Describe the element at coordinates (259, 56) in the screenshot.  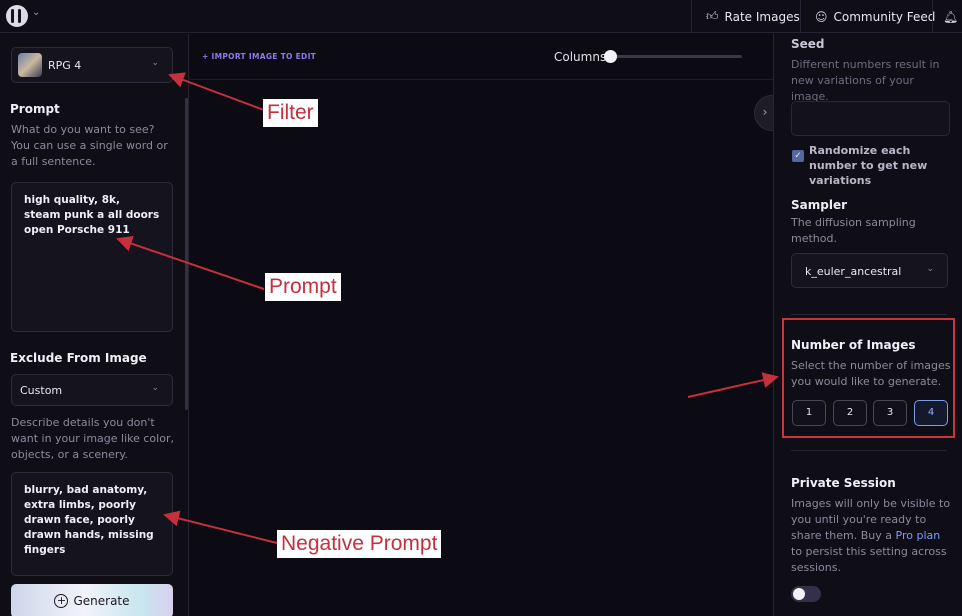
I see `import-image-link: + IMPORT IMAGE TO EDIT` at that location.